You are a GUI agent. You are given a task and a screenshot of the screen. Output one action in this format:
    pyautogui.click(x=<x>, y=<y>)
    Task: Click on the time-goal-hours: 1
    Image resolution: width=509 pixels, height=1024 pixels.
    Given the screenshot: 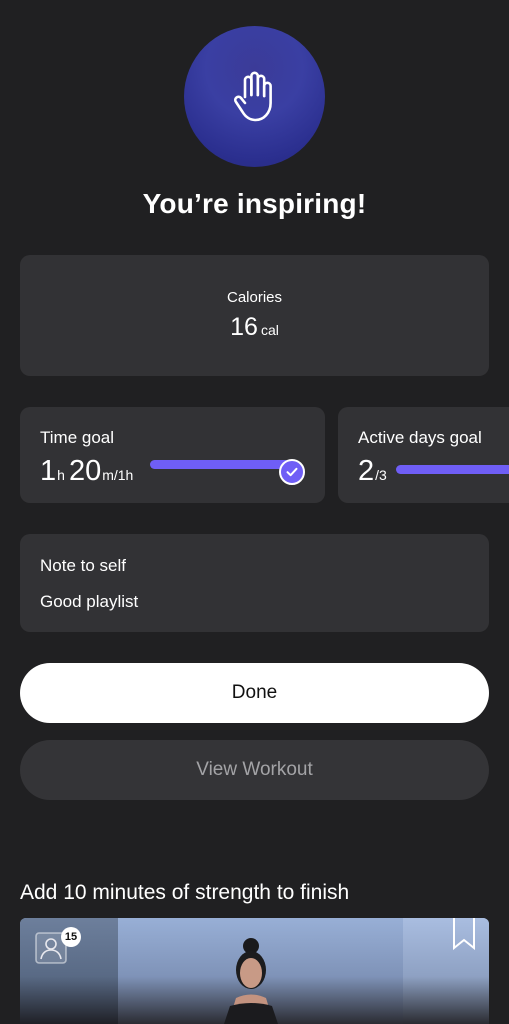 What is the action you would take?
    pyautogui.click(x=48, y=471)
    